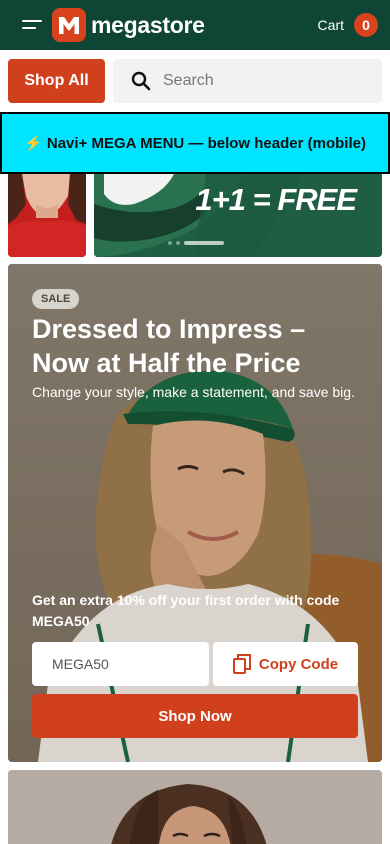  Describe the element at coordinates (366, 25) in the screenshot. I see `cart-count-badge: 0` at that location.